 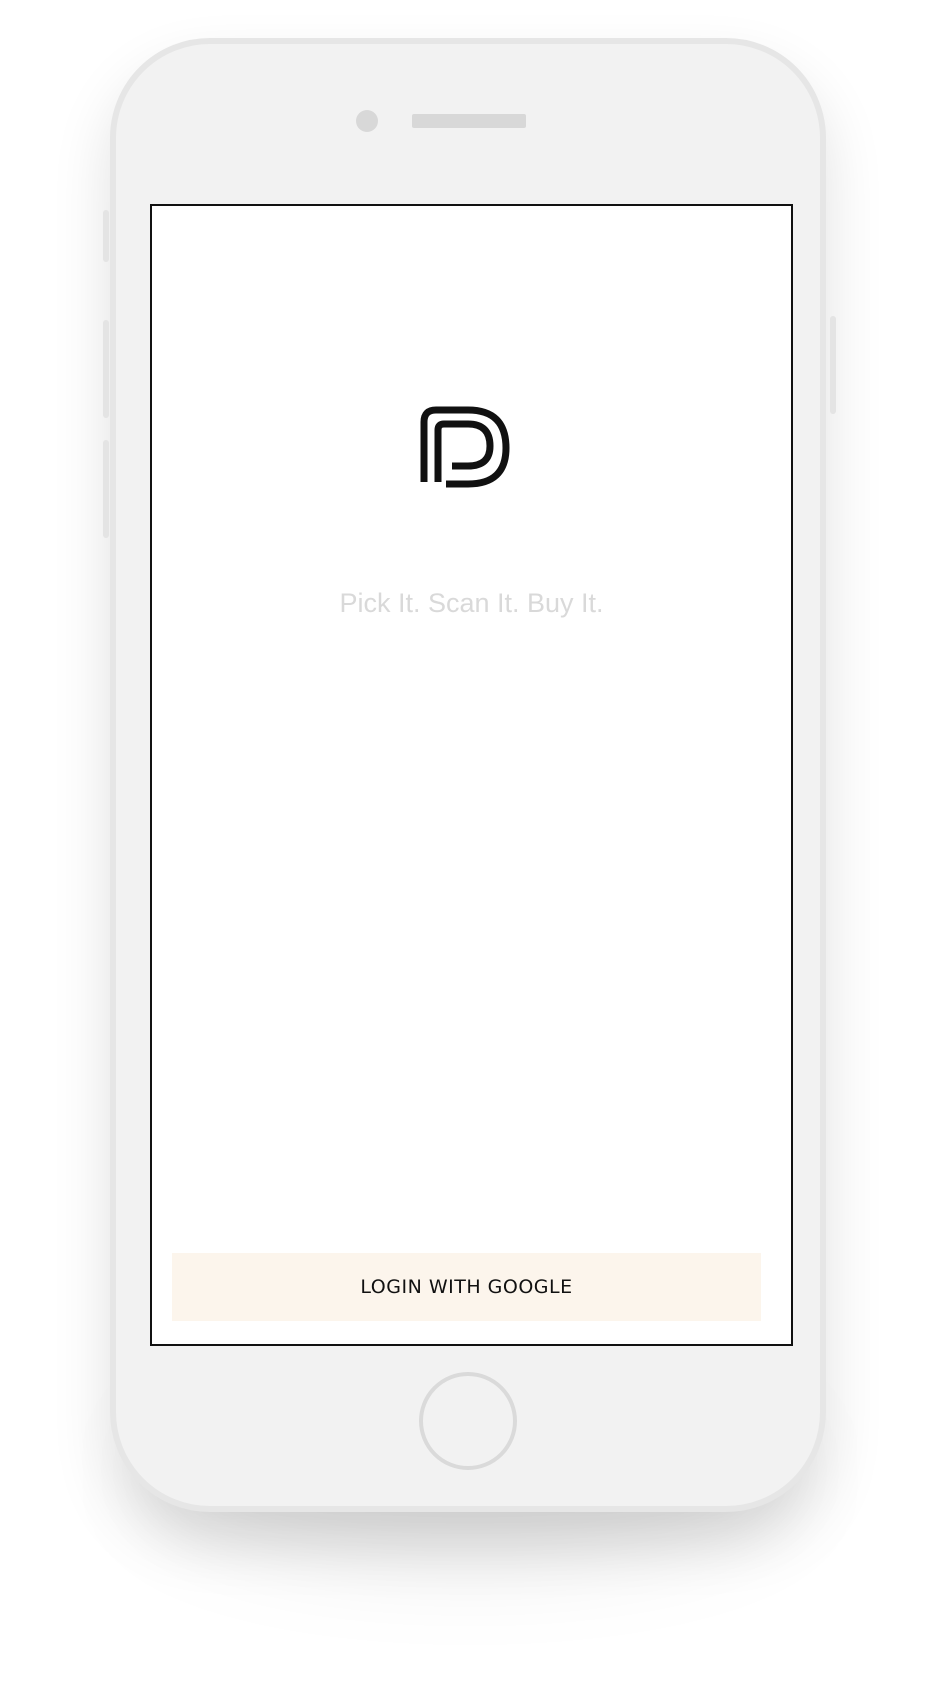 What do you see at coordinates (106, 369) in the screenshot?
I see `volume-up-button` at bounding box center [106, 369].